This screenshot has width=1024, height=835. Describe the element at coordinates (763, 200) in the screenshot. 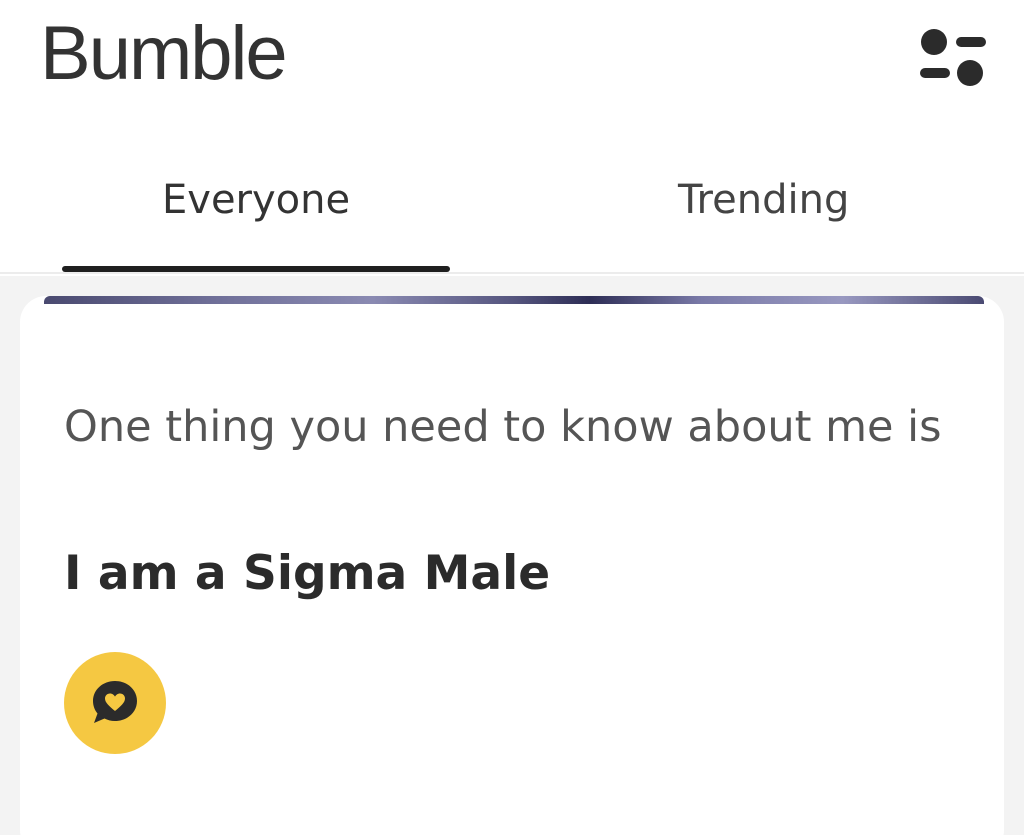

I see `tab-trending: Trending` at that location.